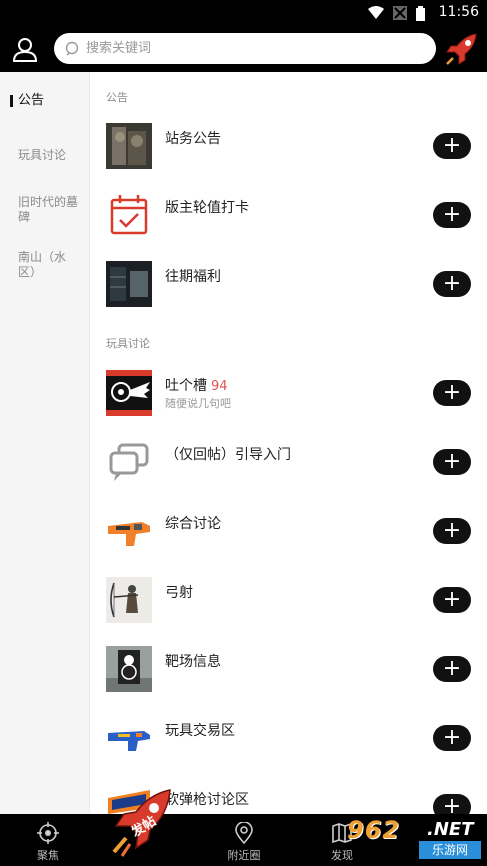  Describe the element at coordinates (289, 469) in the screenshot. I see `list-item-beginner-guide: （仅回帖）引导入门 +` at that location.